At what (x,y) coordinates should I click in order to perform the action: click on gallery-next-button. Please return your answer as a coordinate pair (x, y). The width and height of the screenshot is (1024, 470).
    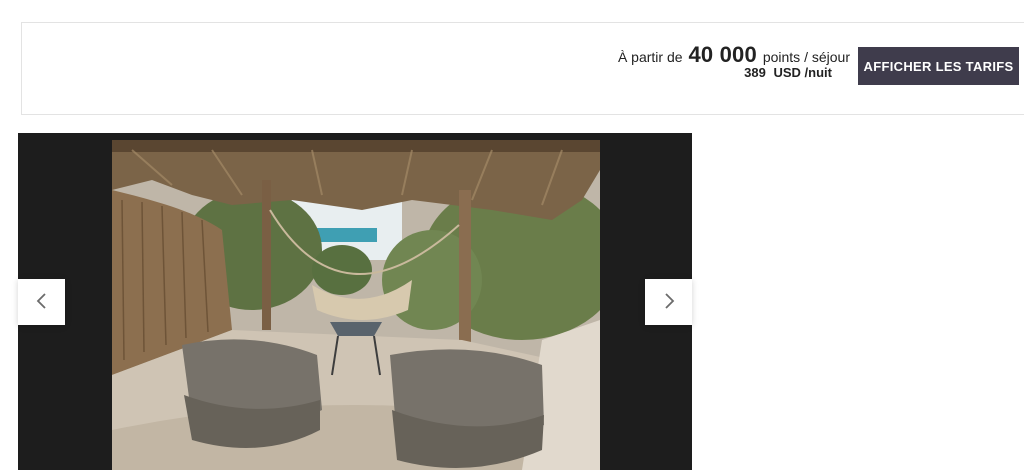
    Looking at the image, I should click on (668, 302).